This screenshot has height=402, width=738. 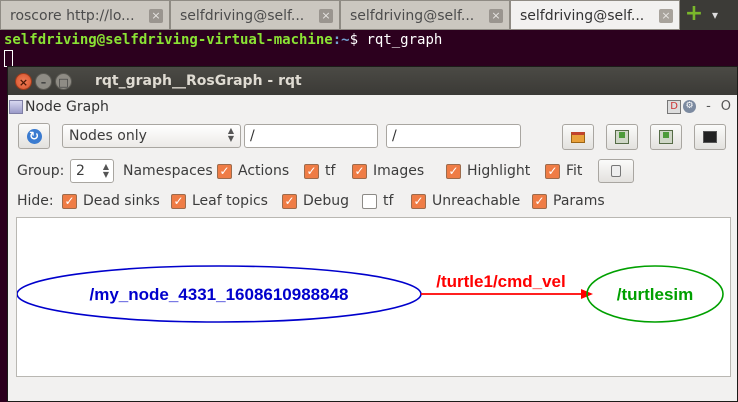 I want to click on save-dot-button, so click(x=622, y=137).